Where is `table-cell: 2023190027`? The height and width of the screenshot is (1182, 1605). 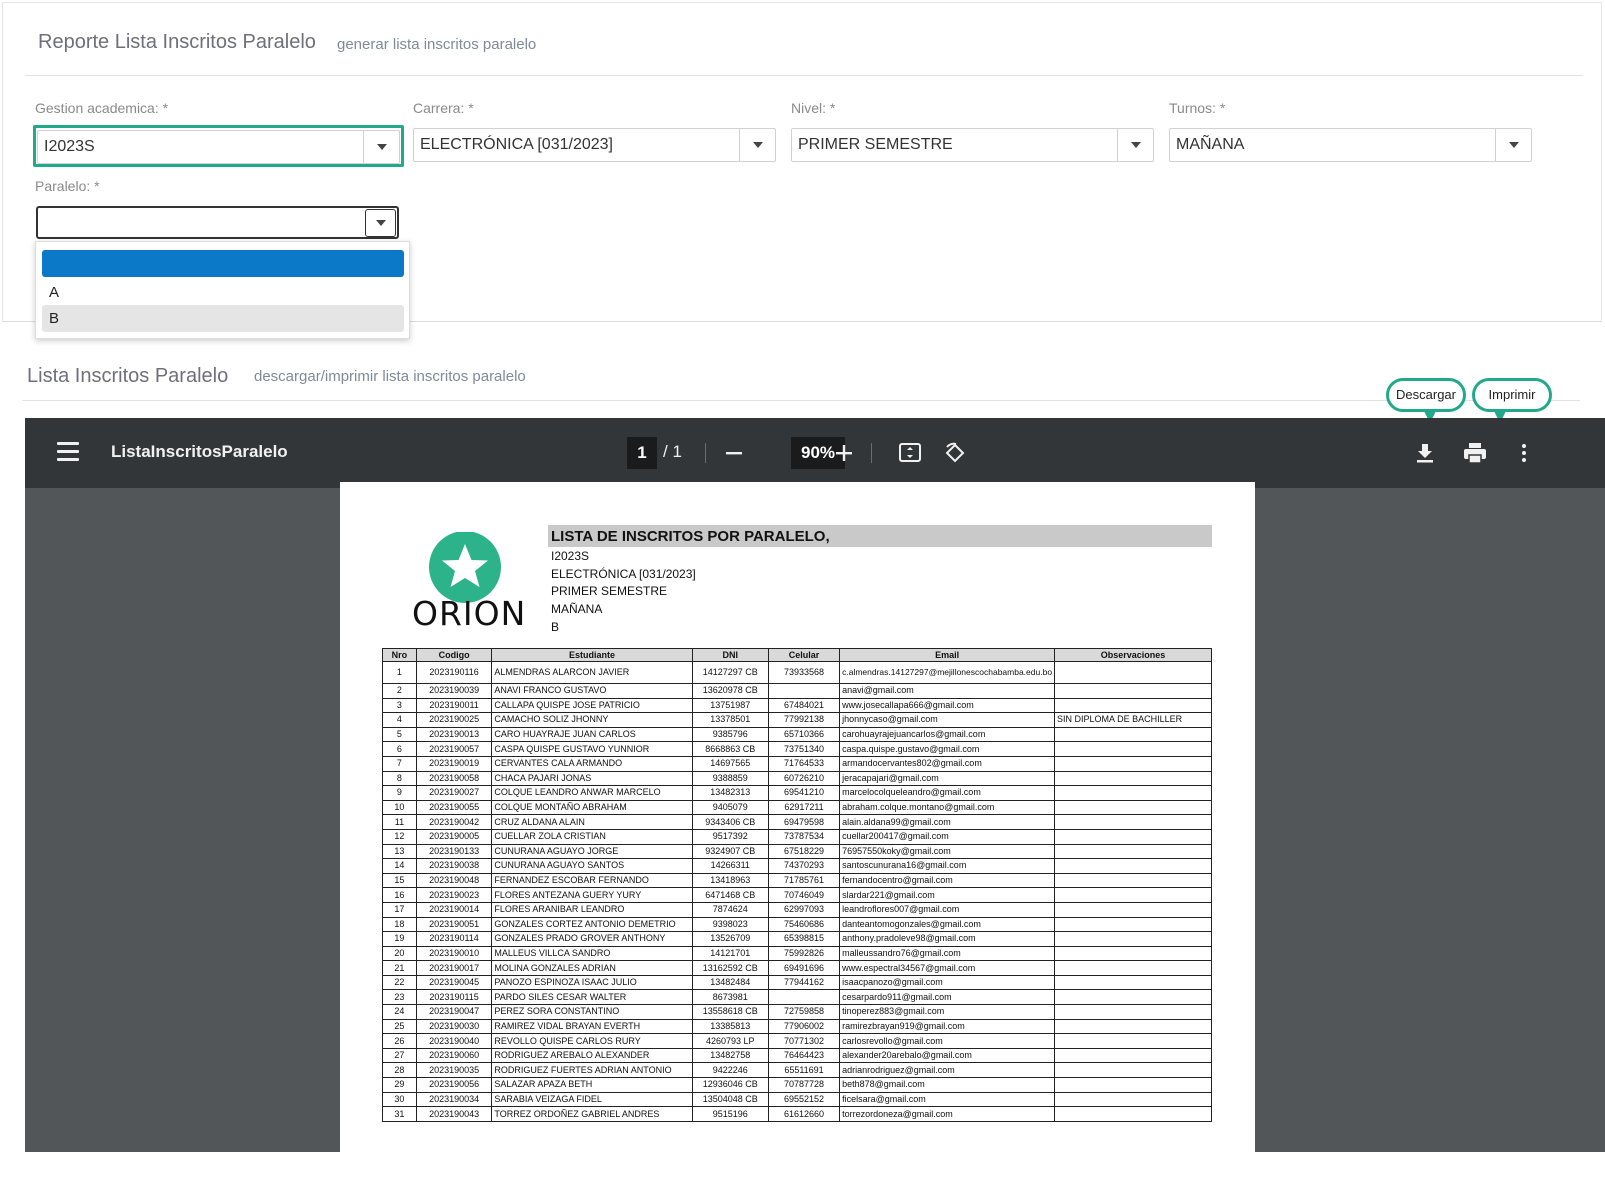
table-cell: 2023190027 is located at coordinates (454, 793).